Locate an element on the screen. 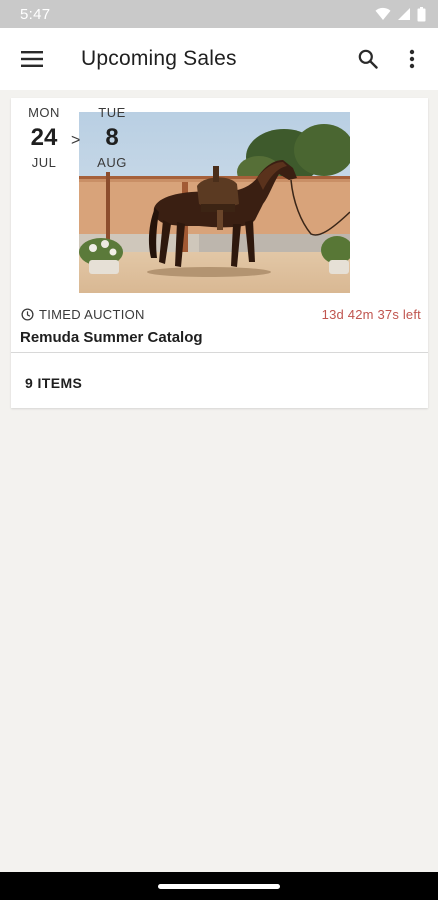  start-date: MON 24 JUL is located at coordinates (44, 138).